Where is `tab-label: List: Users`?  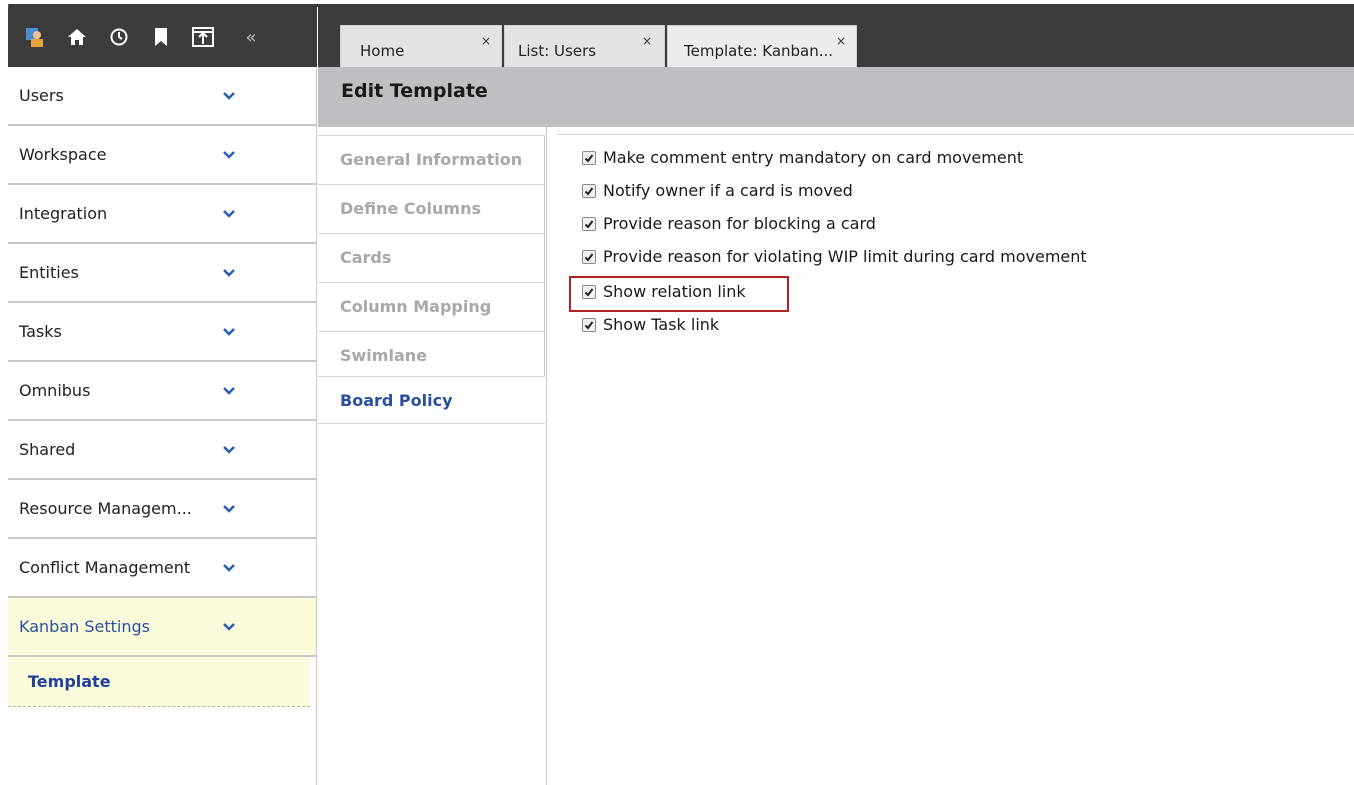 tab-label: List: Users is located at coordinates (557, 51).